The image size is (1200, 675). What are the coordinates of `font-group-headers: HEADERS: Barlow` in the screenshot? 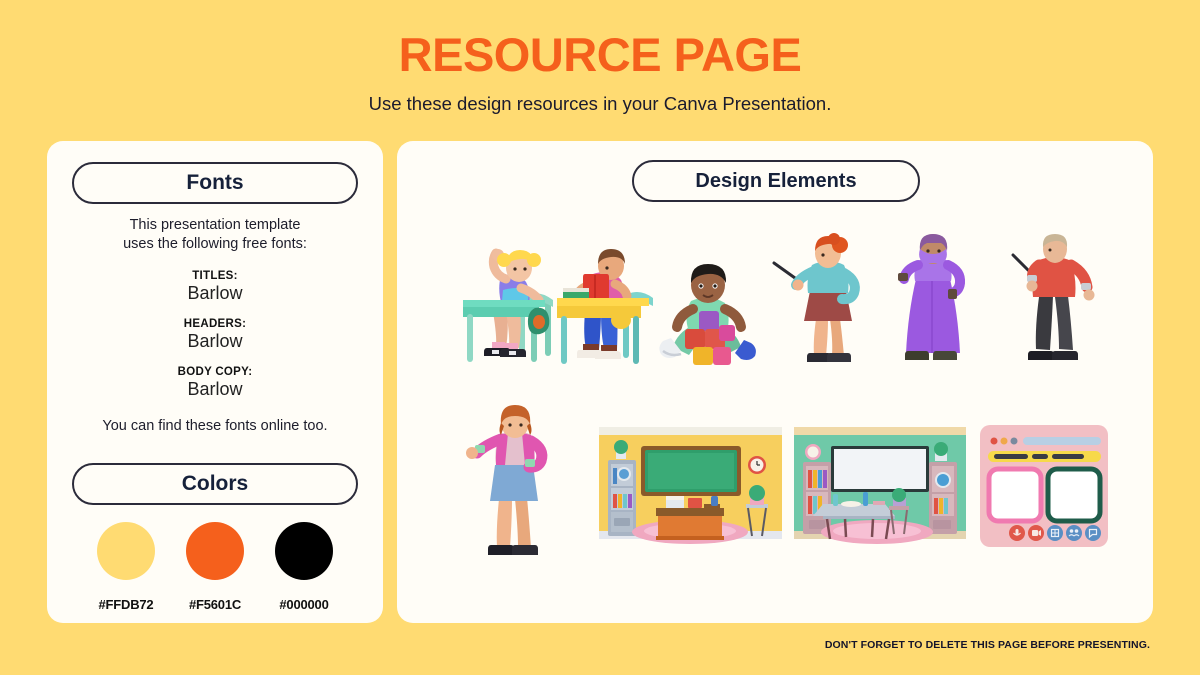 It's located at (215, 335).